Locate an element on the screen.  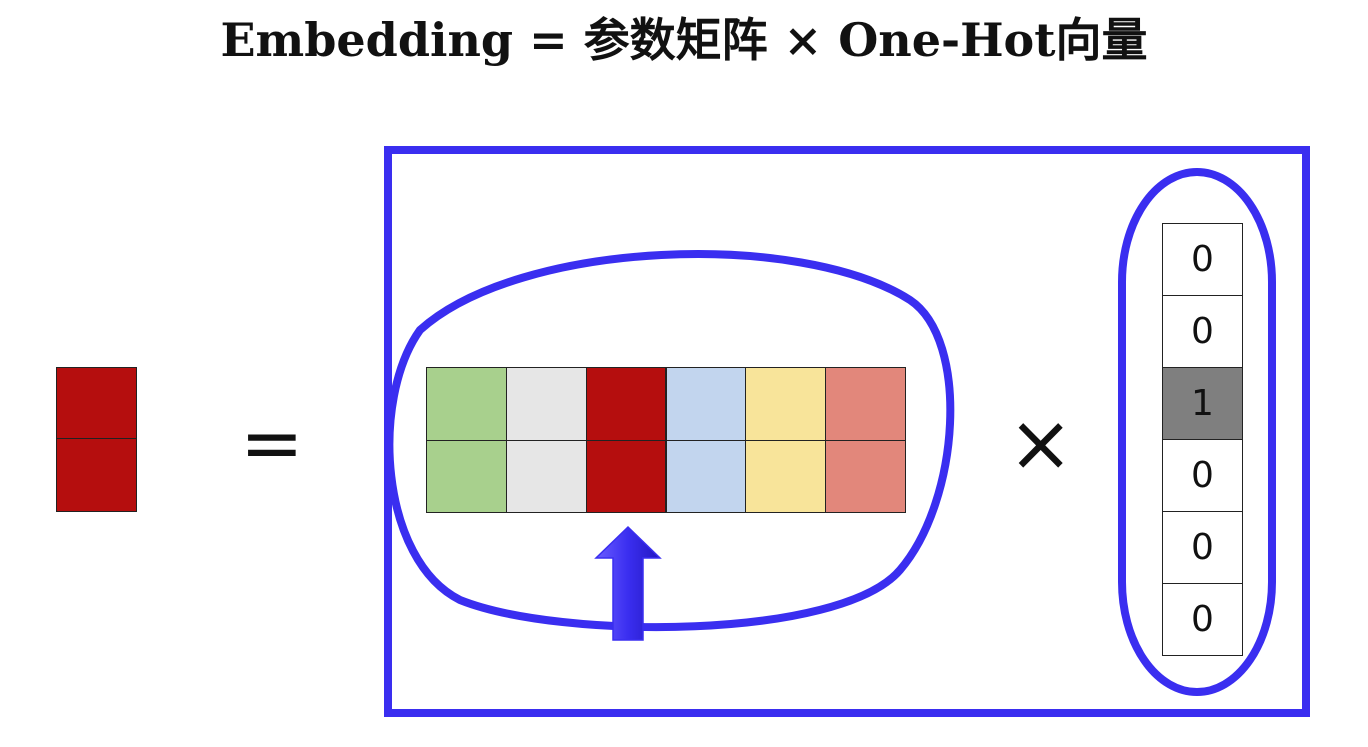
one-hot-ellipse-outline is located at coordinates (1197, 432).